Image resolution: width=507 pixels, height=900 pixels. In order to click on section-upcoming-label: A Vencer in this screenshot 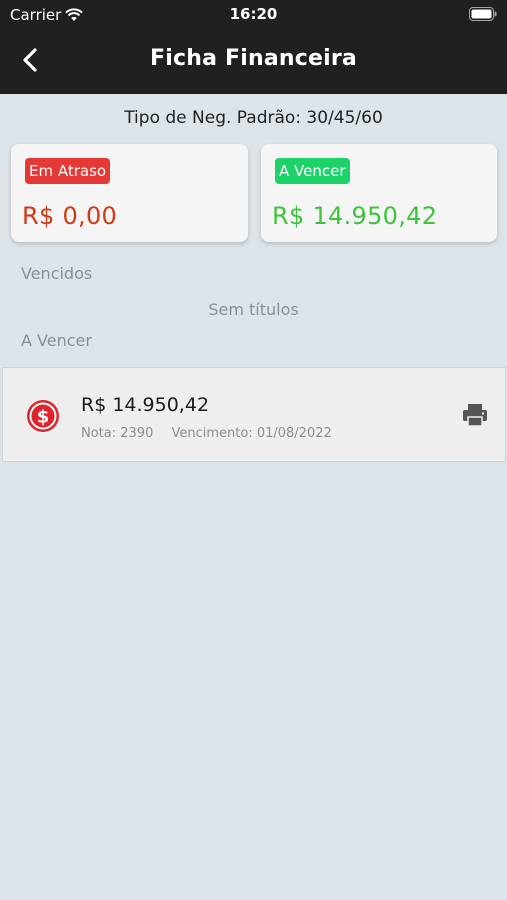, I will do `click(56, 340)`.